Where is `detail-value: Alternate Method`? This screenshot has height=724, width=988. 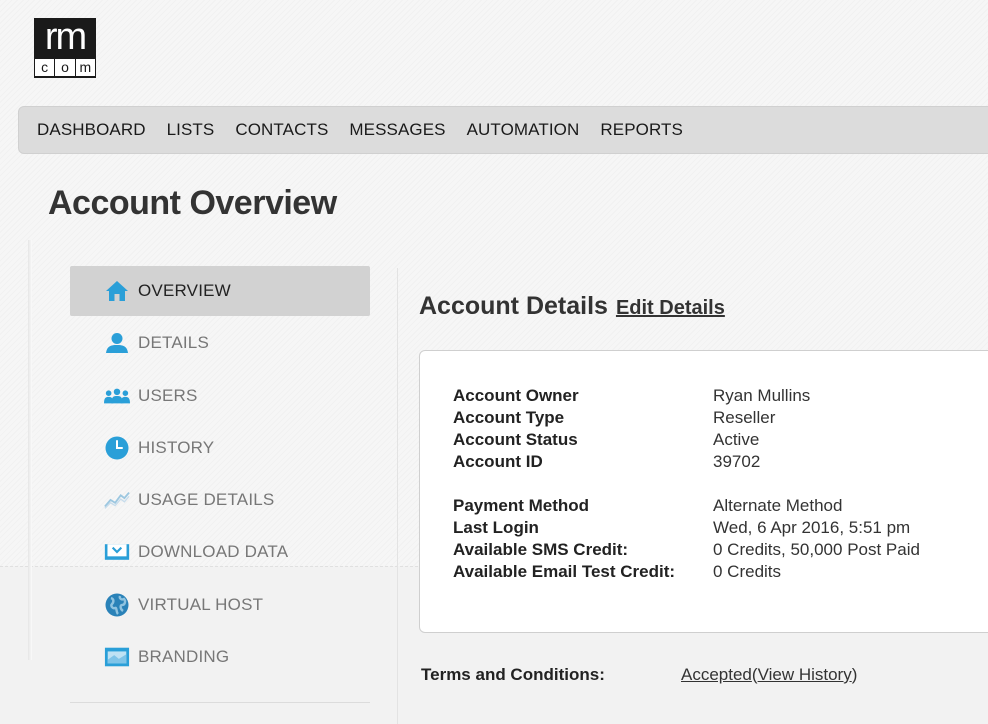 detail-value: Alternate Method is located at coordinates (778, 505).